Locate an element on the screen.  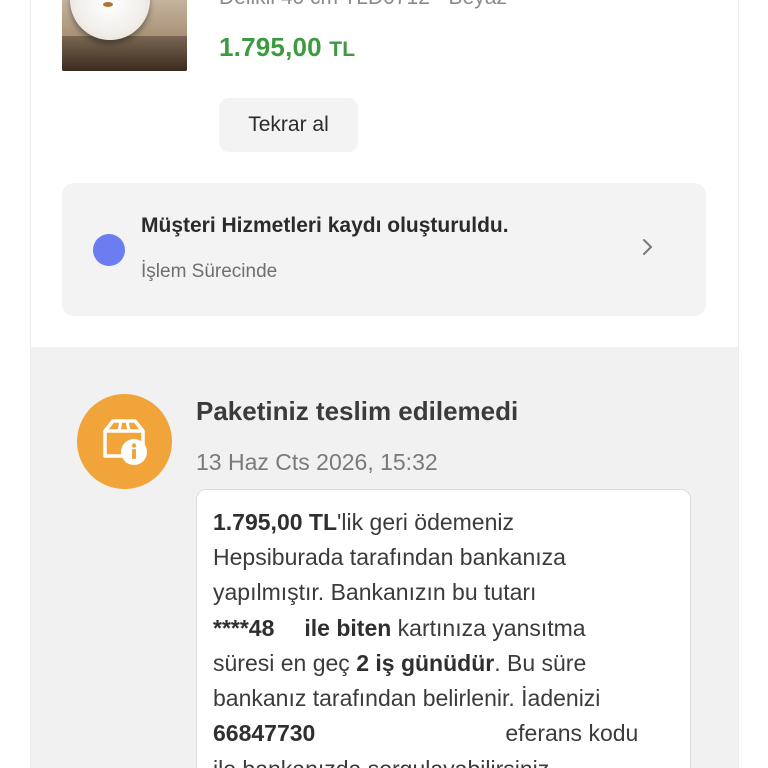
refund-message-line: ****48 ile biten kartınıza yansıtma is located at coordinates (399, 628).